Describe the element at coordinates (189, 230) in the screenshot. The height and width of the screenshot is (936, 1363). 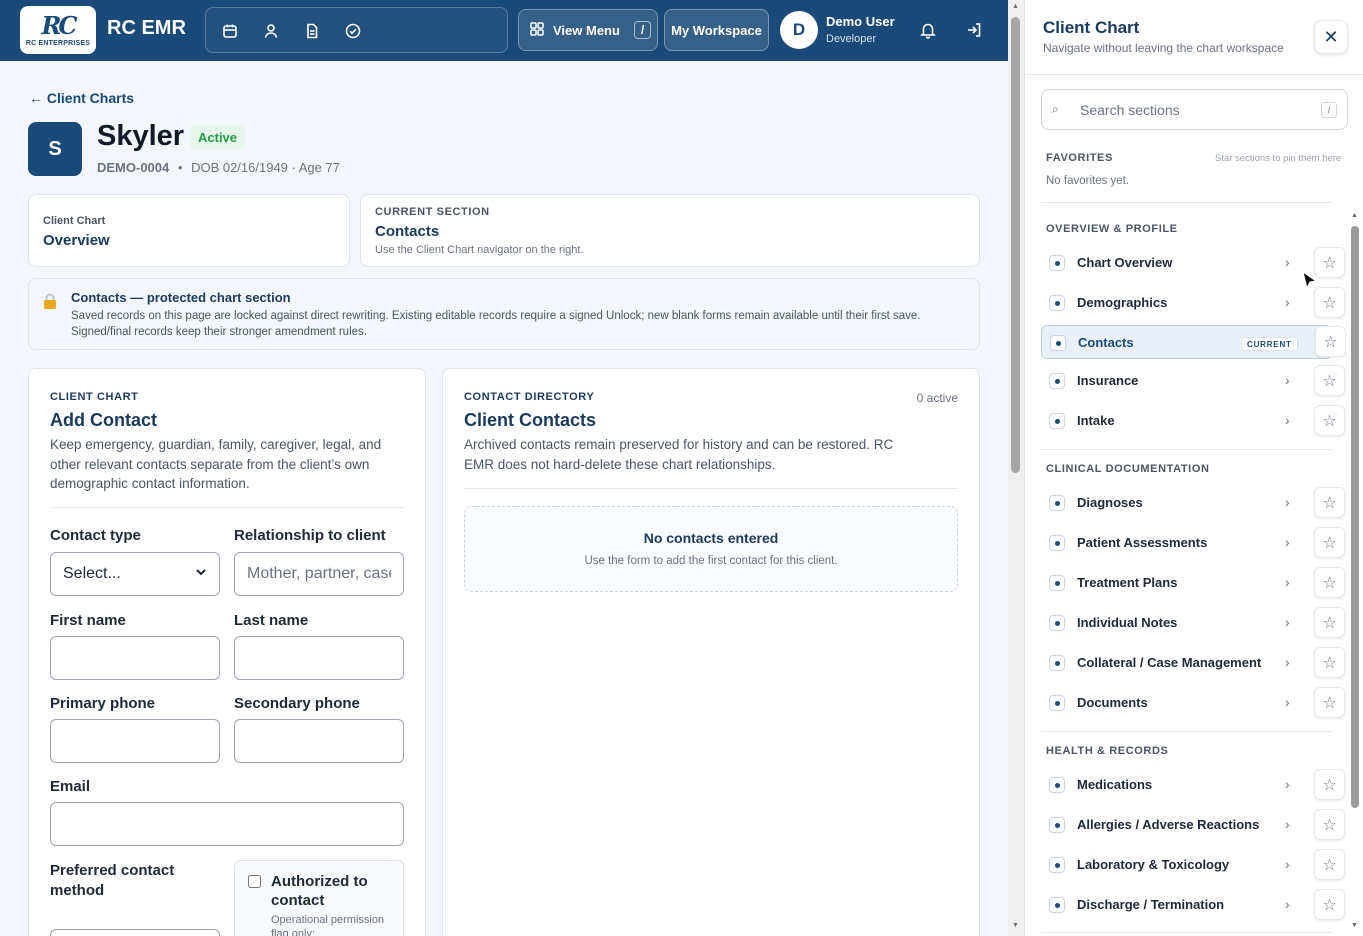
I see `client-chart-card: Client Chart Overview` at that location.